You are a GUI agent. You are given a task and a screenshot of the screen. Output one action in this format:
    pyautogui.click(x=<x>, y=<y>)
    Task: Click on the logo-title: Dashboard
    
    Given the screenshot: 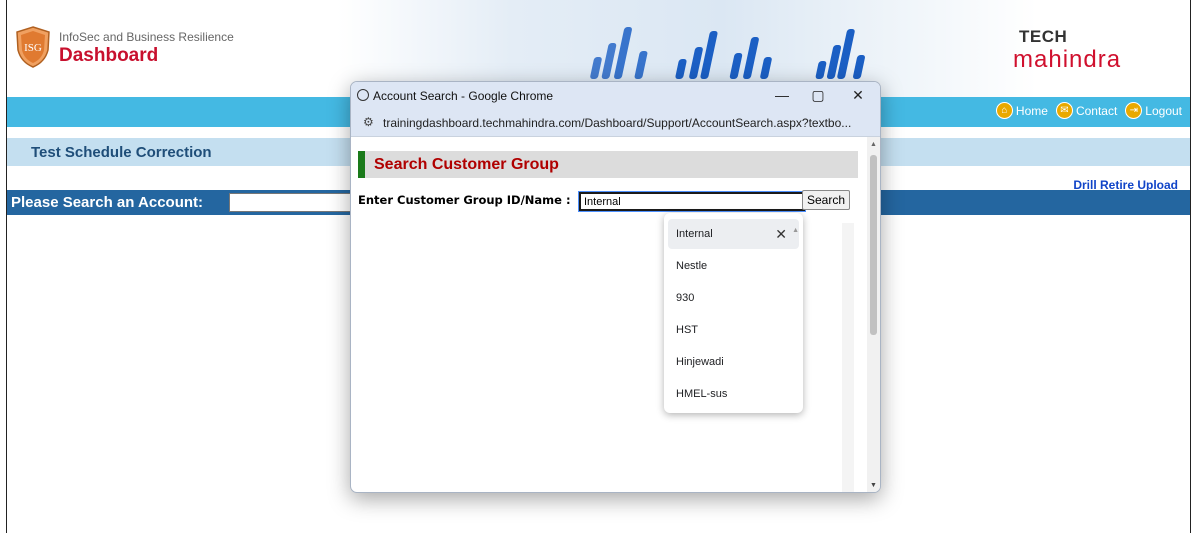 What is the action you would take?
    pyautogui.click(x=109, y=55)
    